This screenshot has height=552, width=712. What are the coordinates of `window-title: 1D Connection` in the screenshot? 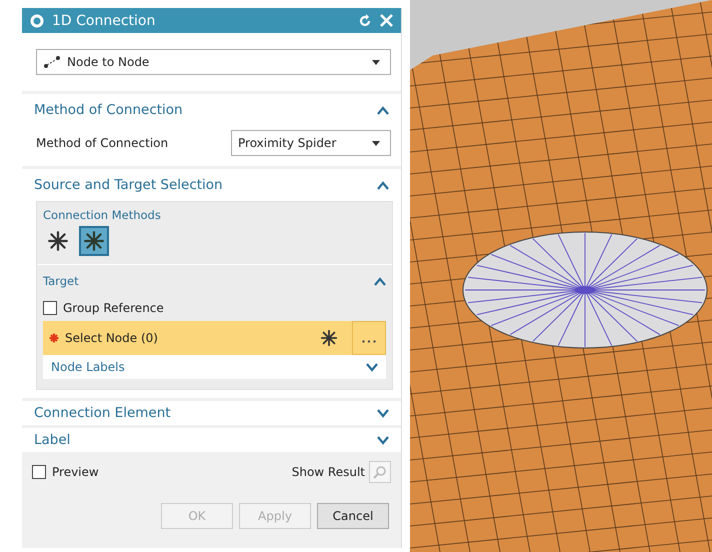 It's located at (104, 20).